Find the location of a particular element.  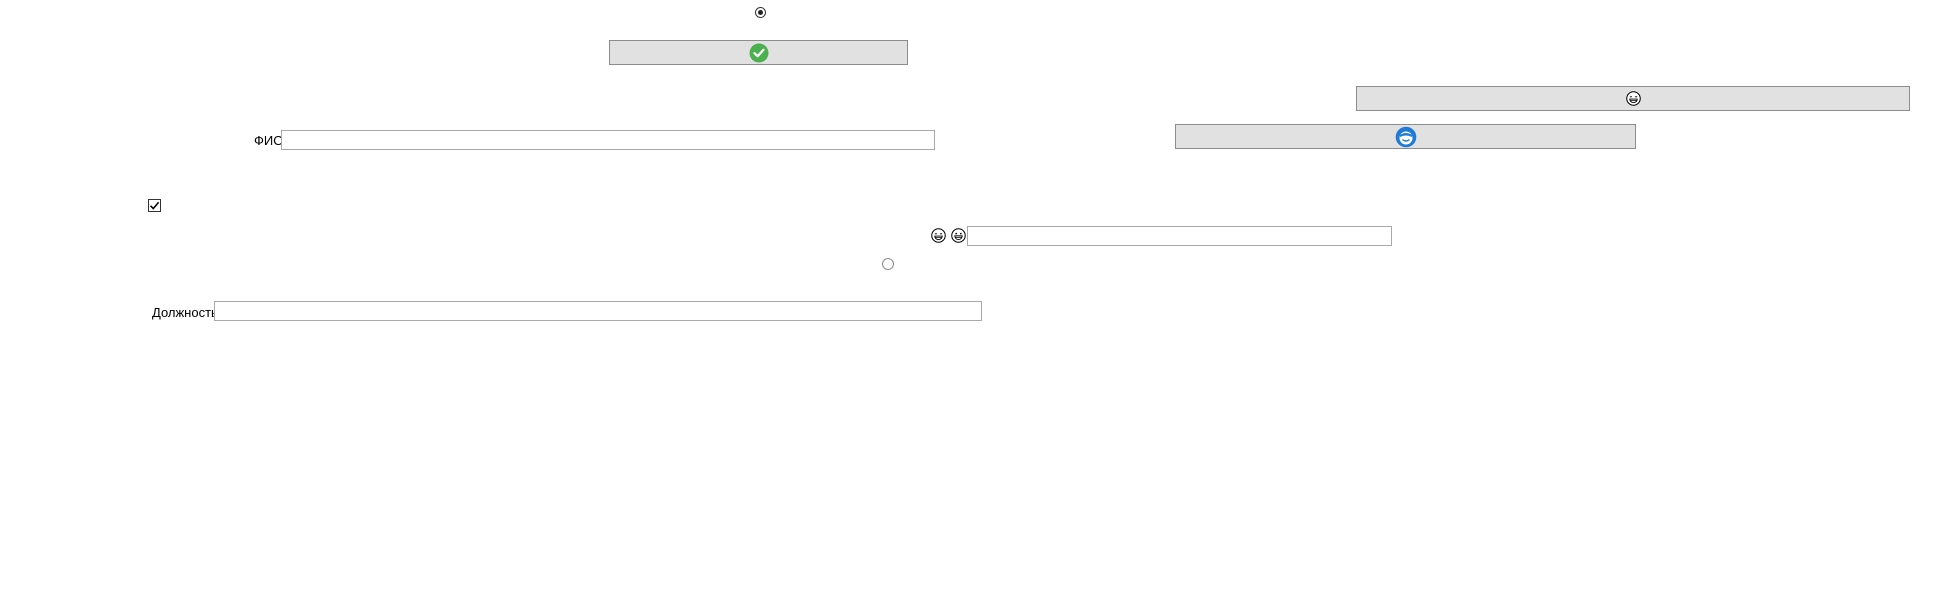

fio-input is located at coordinates (608, 140).